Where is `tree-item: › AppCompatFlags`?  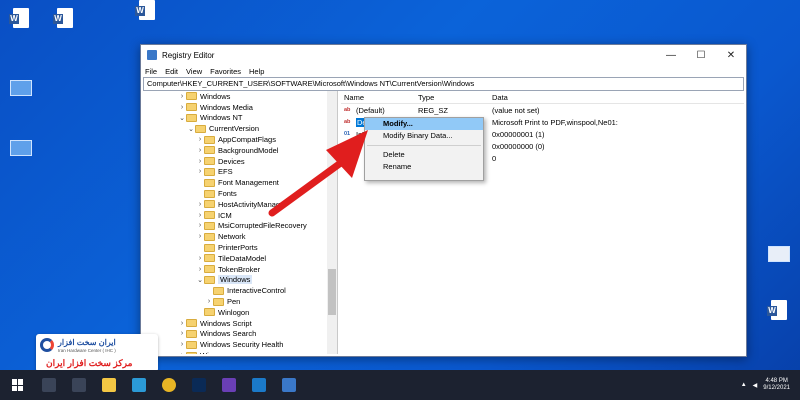 tree-item: › AppCompatFlags is located at coordinates (240, 139).